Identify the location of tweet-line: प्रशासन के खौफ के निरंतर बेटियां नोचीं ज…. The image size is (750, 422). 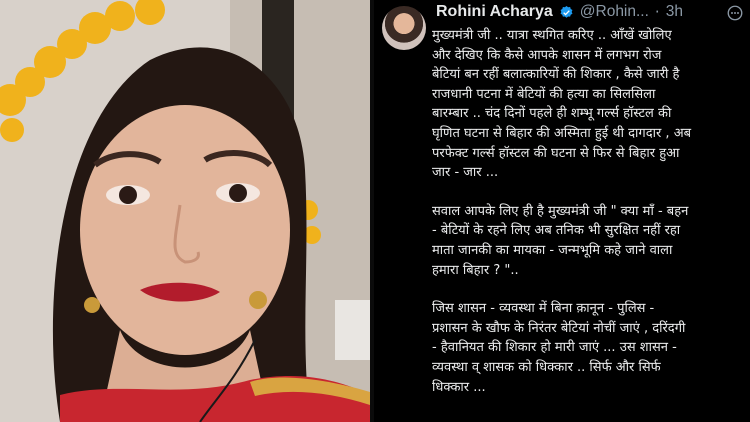
(559, 328).